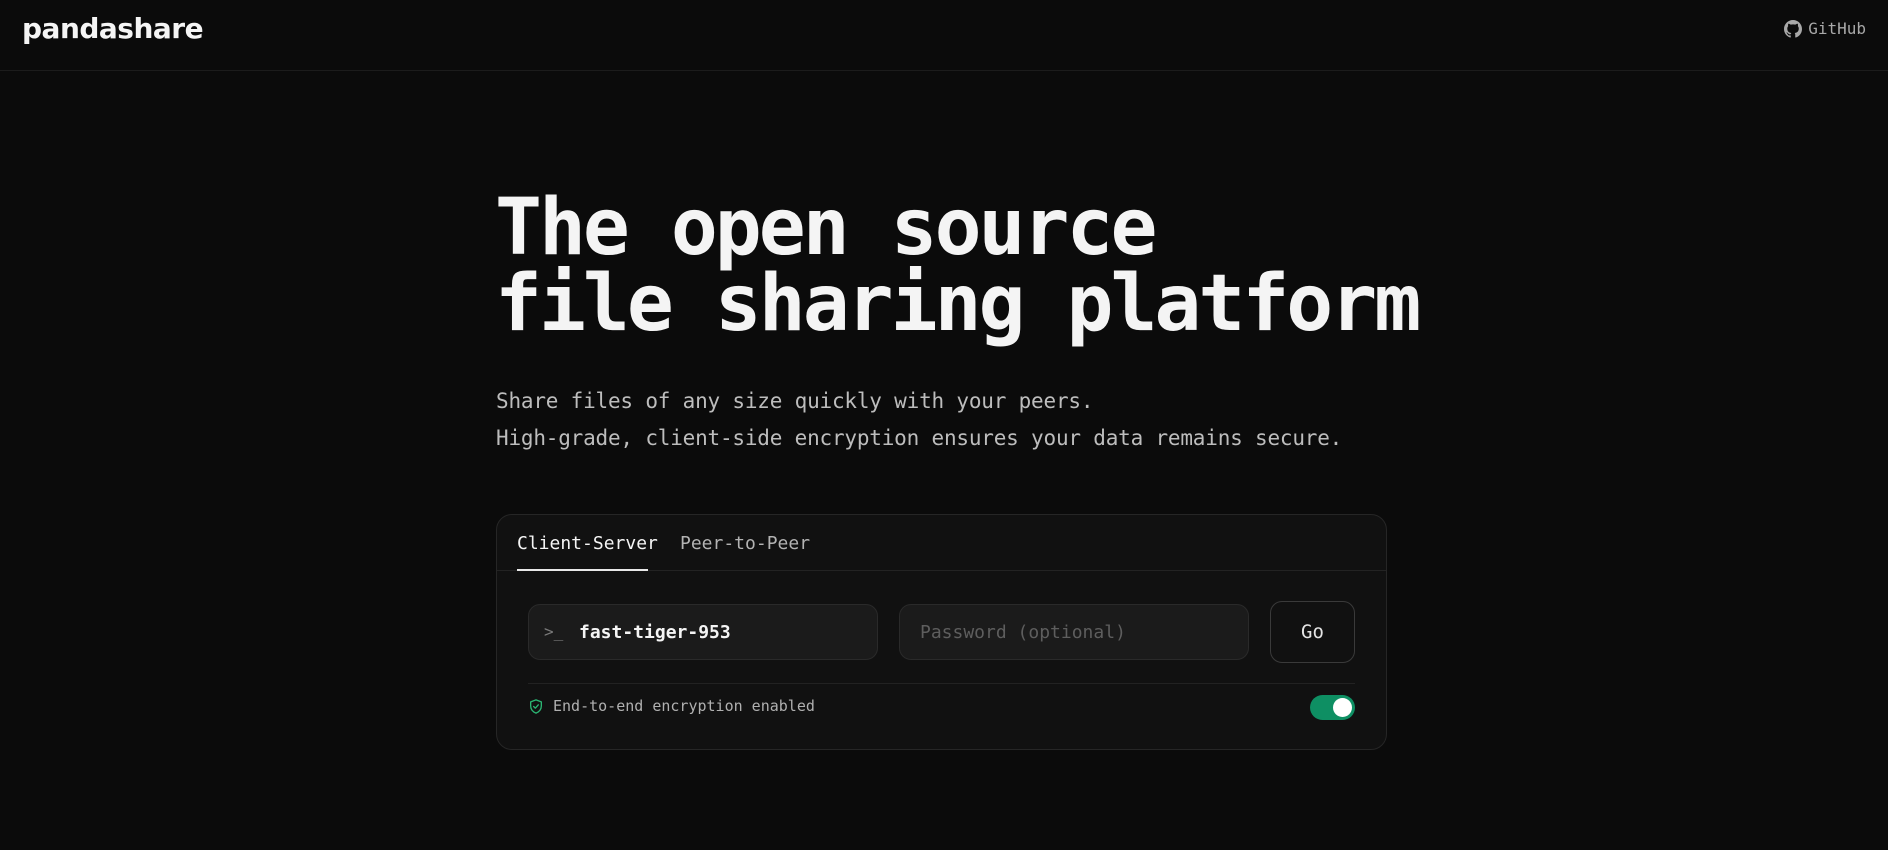 This screenshot has width=1888, height=850. I want to click on terminal-prompt-icon: >_, so click(554, 631).